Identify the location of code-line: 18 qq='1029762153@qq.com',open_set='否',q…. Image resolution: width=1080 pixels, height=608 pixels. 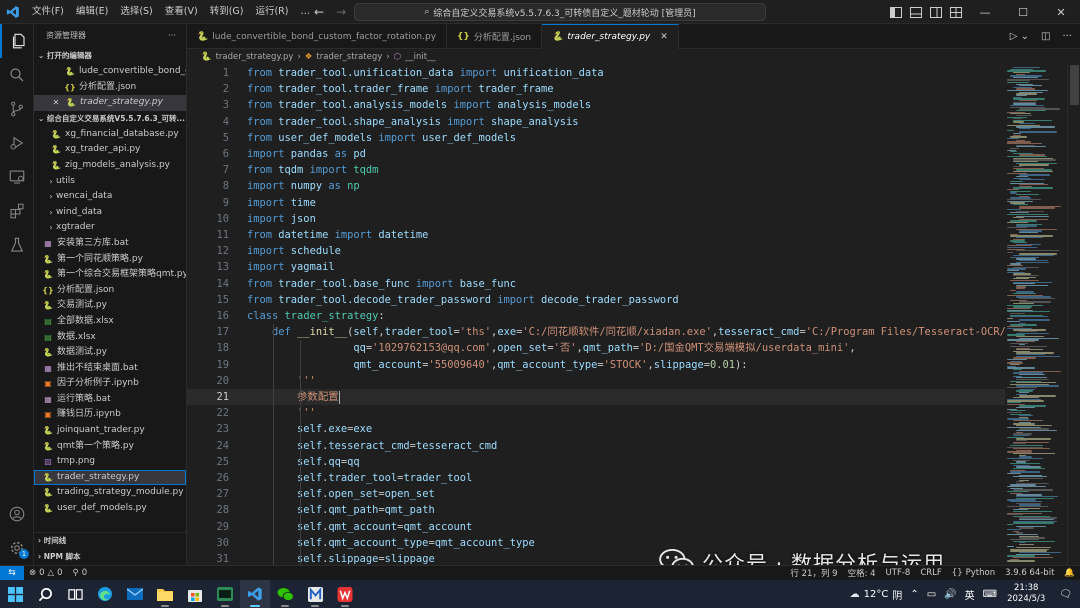
(633, 348).